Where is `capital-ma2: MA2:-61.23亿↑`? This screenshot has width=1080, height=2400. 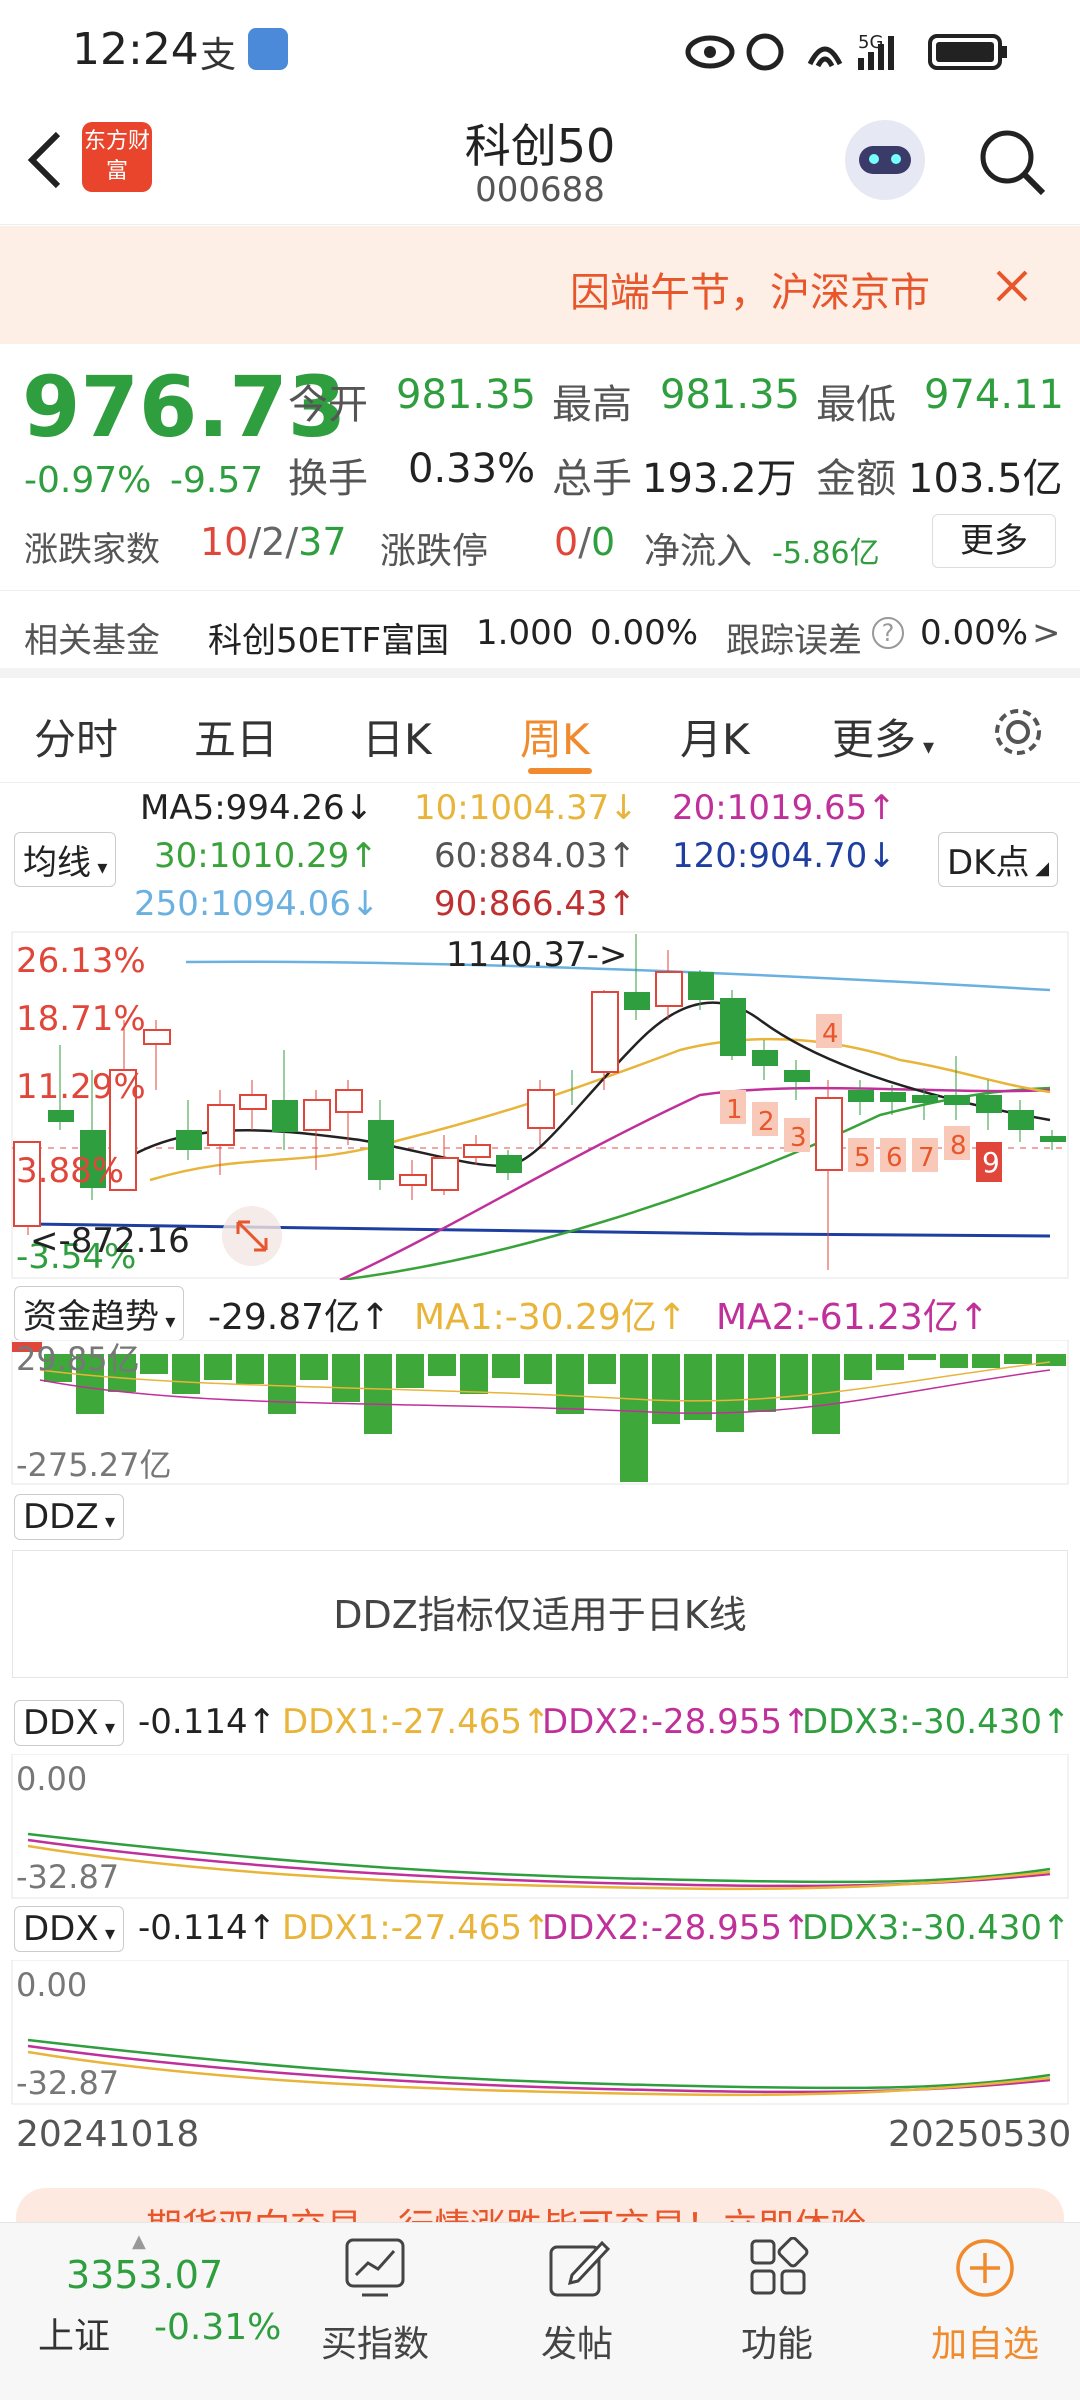 capital-ma2: MA2:-61.23亿↑ is located at coordinates (852, 1317).